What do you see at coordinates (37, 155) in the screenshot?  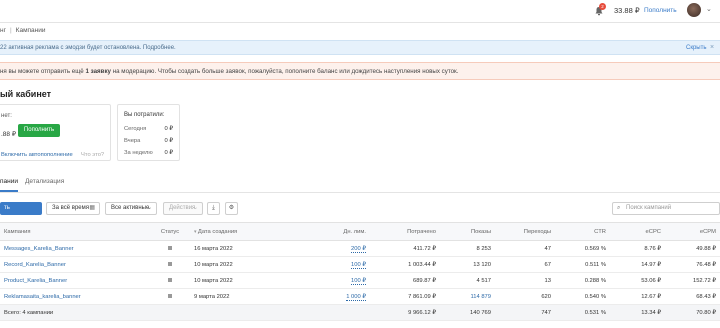 I see `autotopup-link: Включить автопополнение` at bounding box center [37, 155].